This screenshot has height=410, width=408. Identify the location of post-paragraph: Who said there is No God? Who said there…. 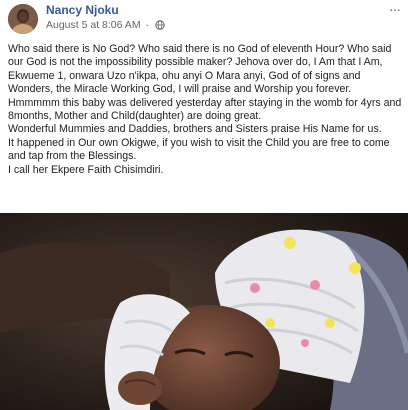
(200, 69).